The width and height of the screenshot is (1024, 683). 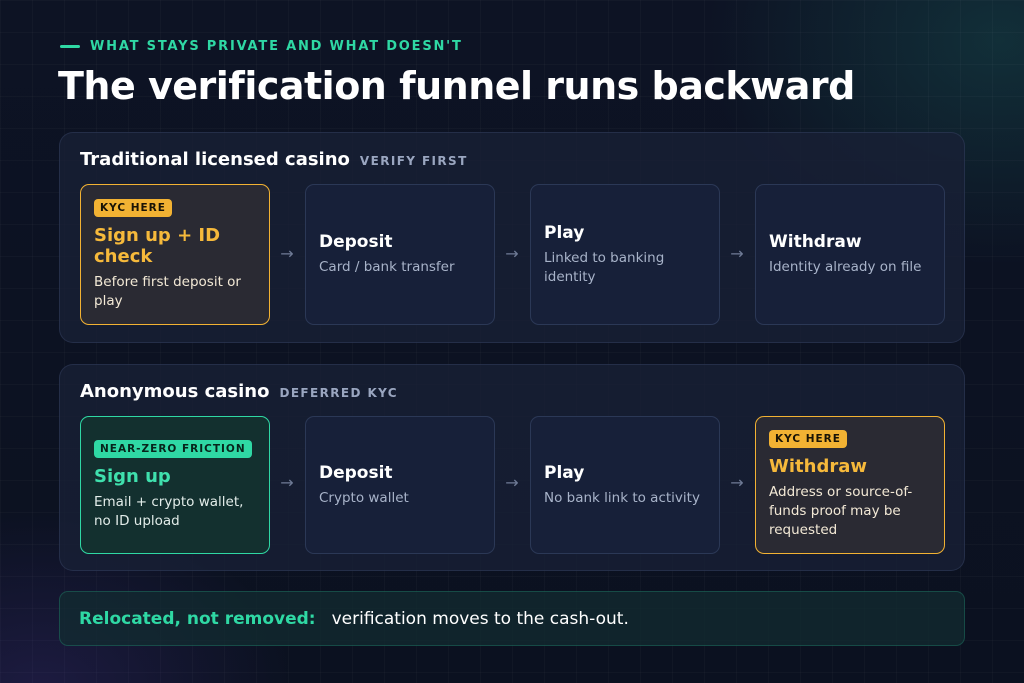 What do you see at coordinates (167, 291) in the screenshot?
I see `step-description: Before first deposit or play` at bounding box center [167, 291].